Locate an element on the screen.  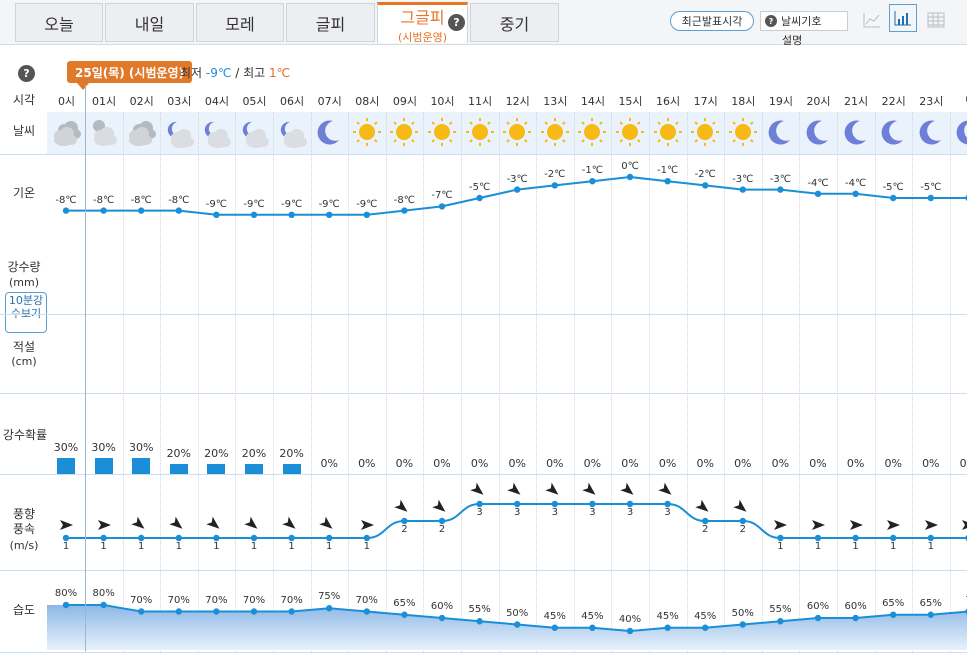
wind-line is located at coordinates (516, 521).